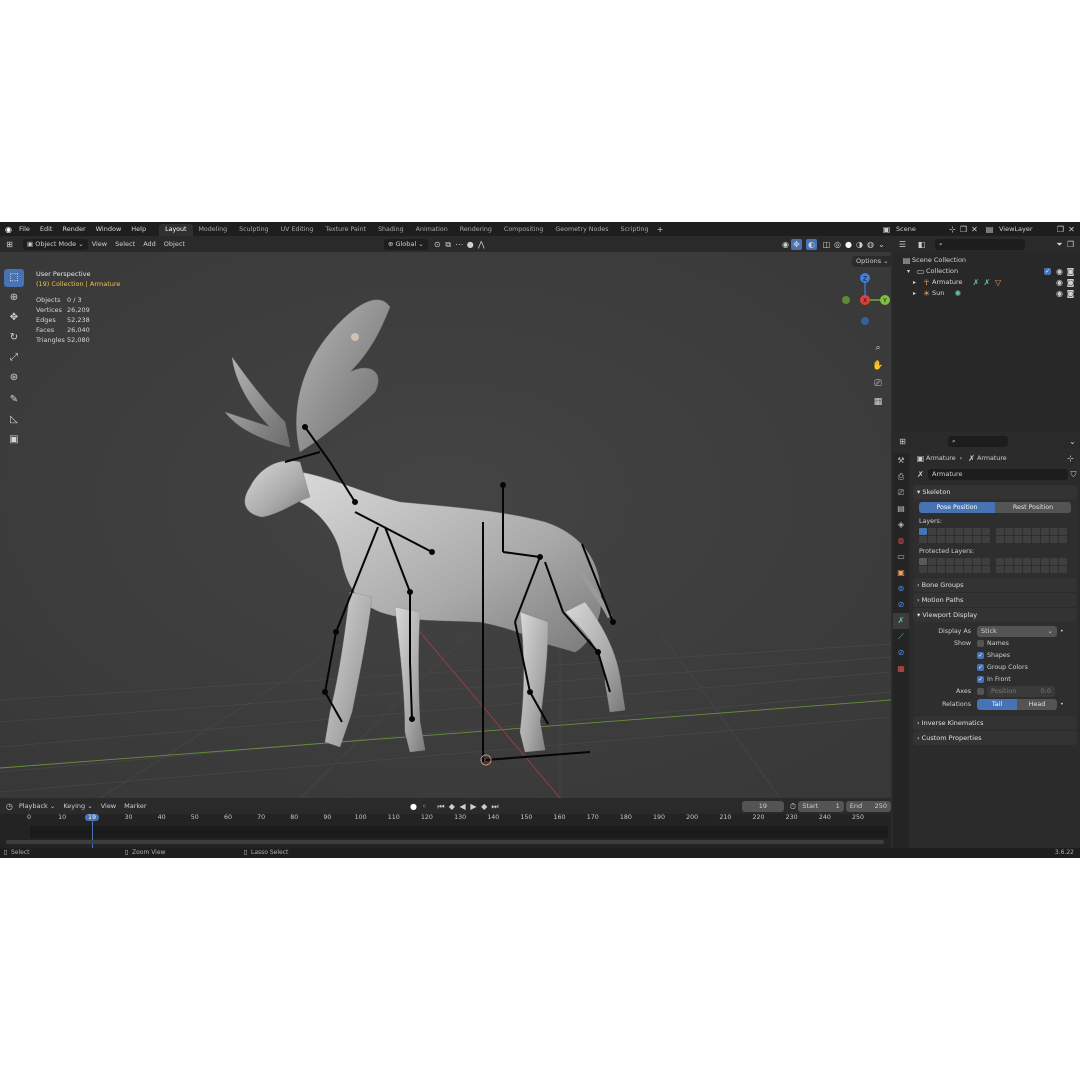 This screenshot has height=1080, width=1080. What do you see at coordinates (1070, 244) in the screenshot?
I see `new-collection-icon: ❐` at bounding box center [1070, 244].